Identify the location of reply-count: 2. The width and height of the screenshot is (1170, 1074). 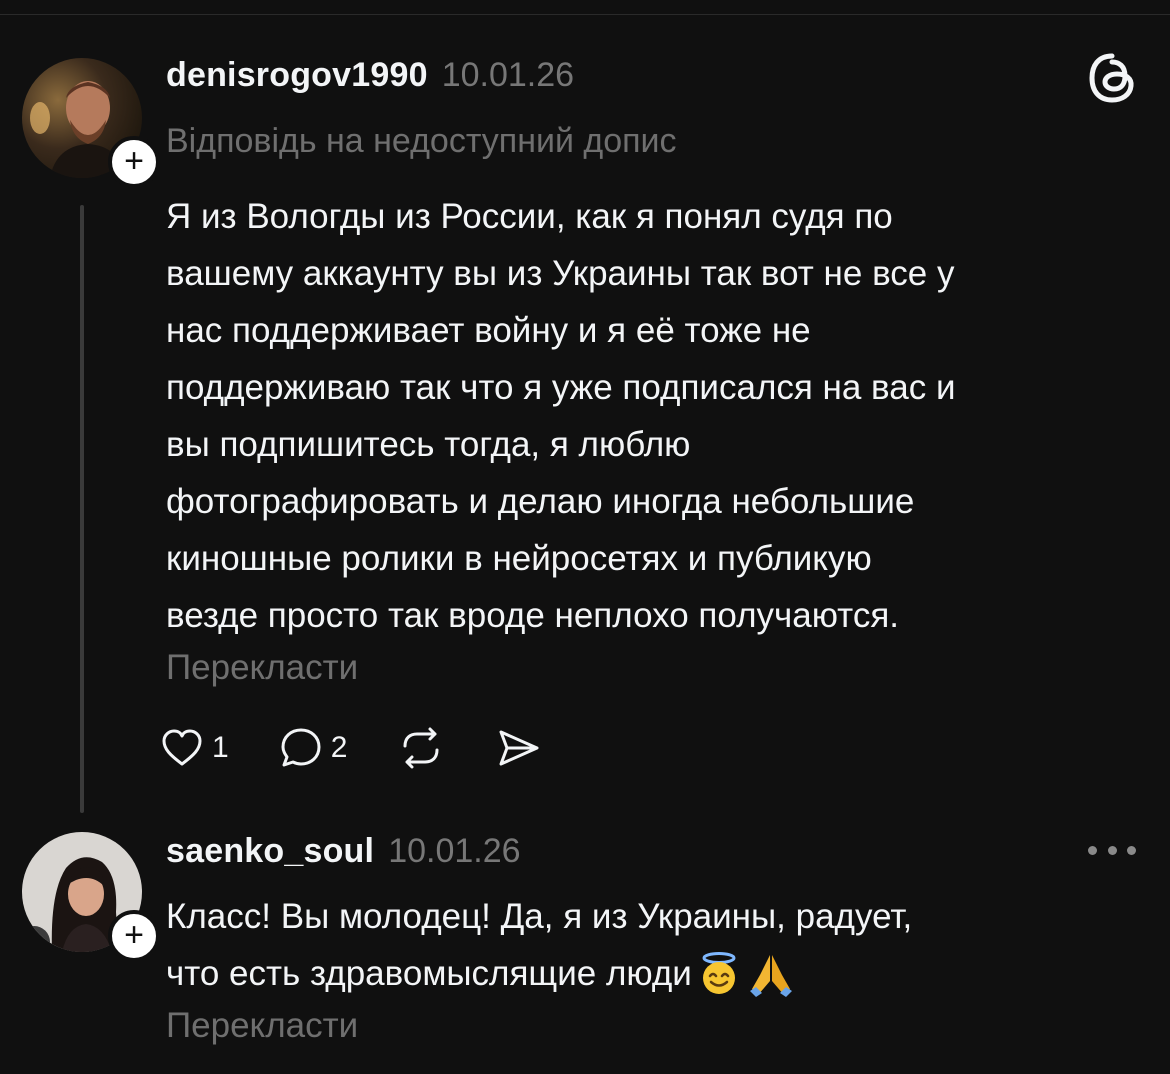
(339, 747).